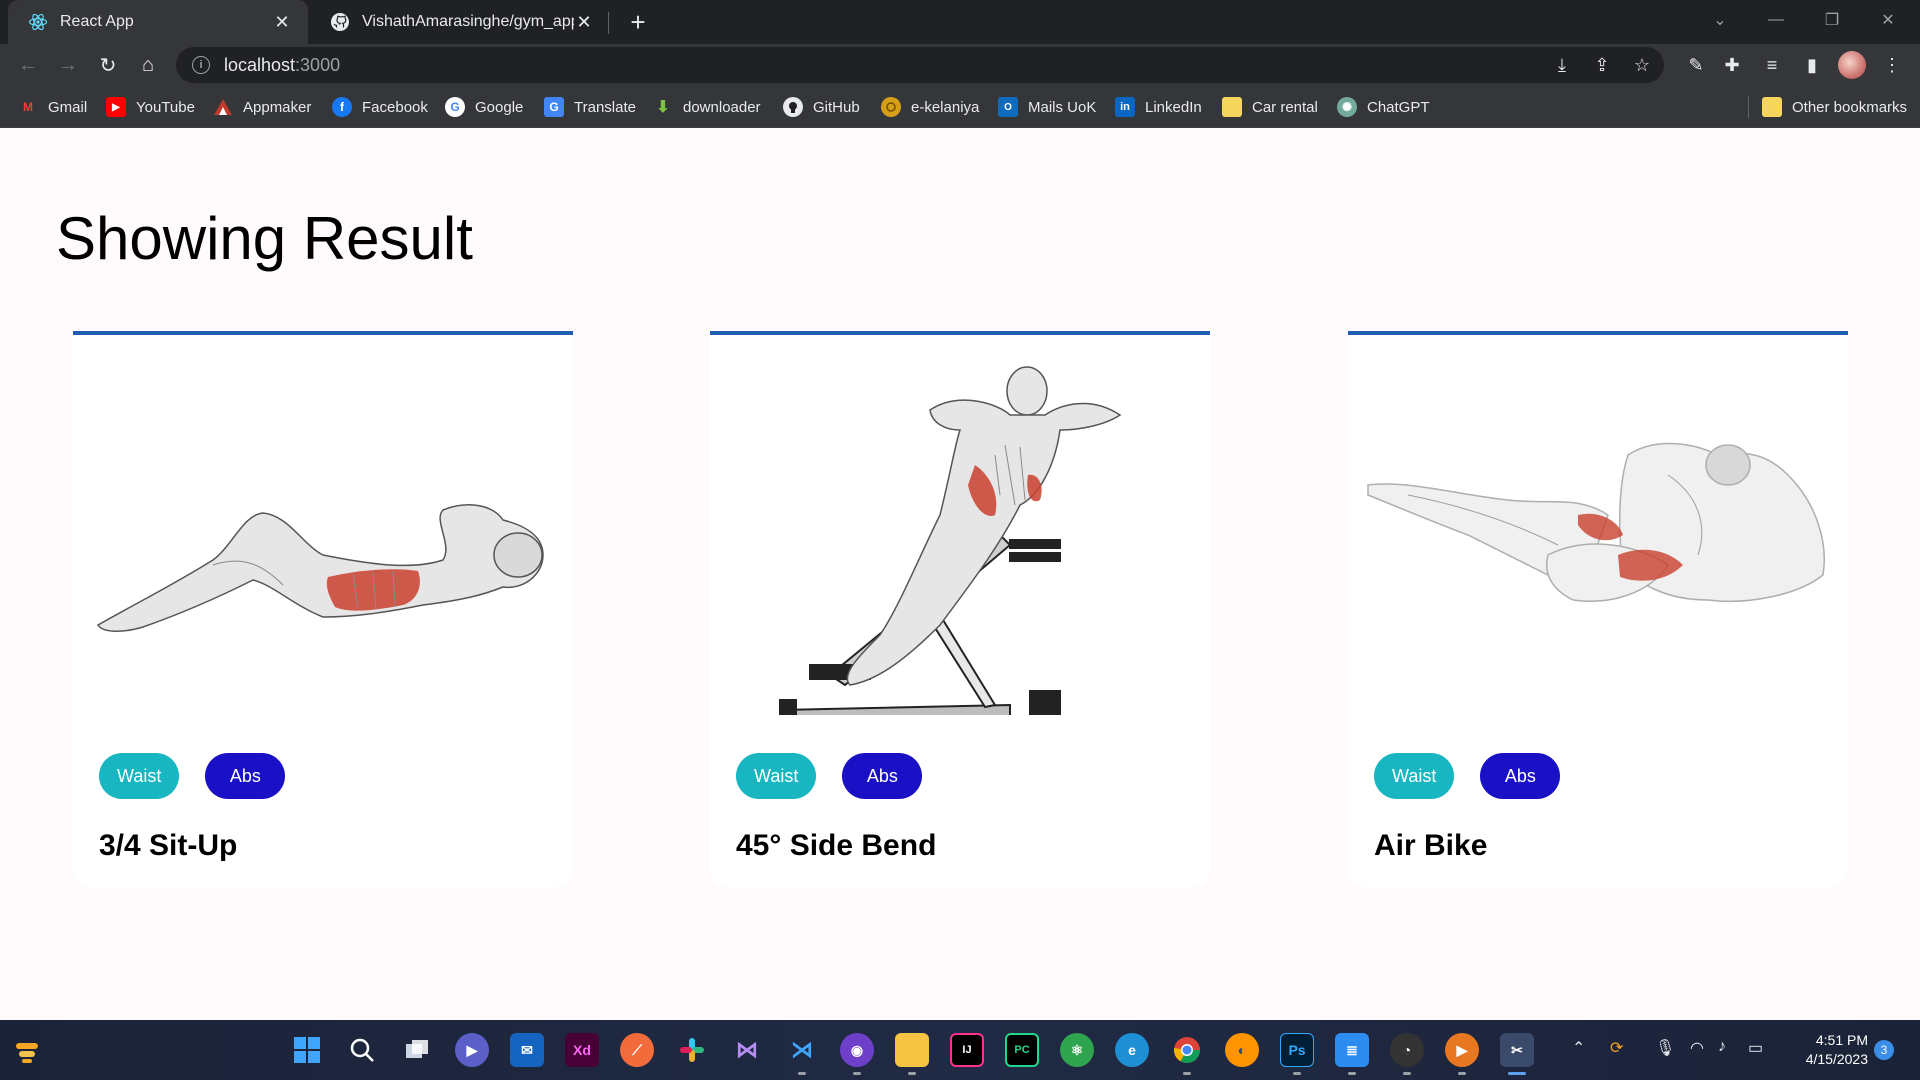 This screenshot has height=1080, width=1920. I want to click on home-icon: ⌂, so click(148, 65).